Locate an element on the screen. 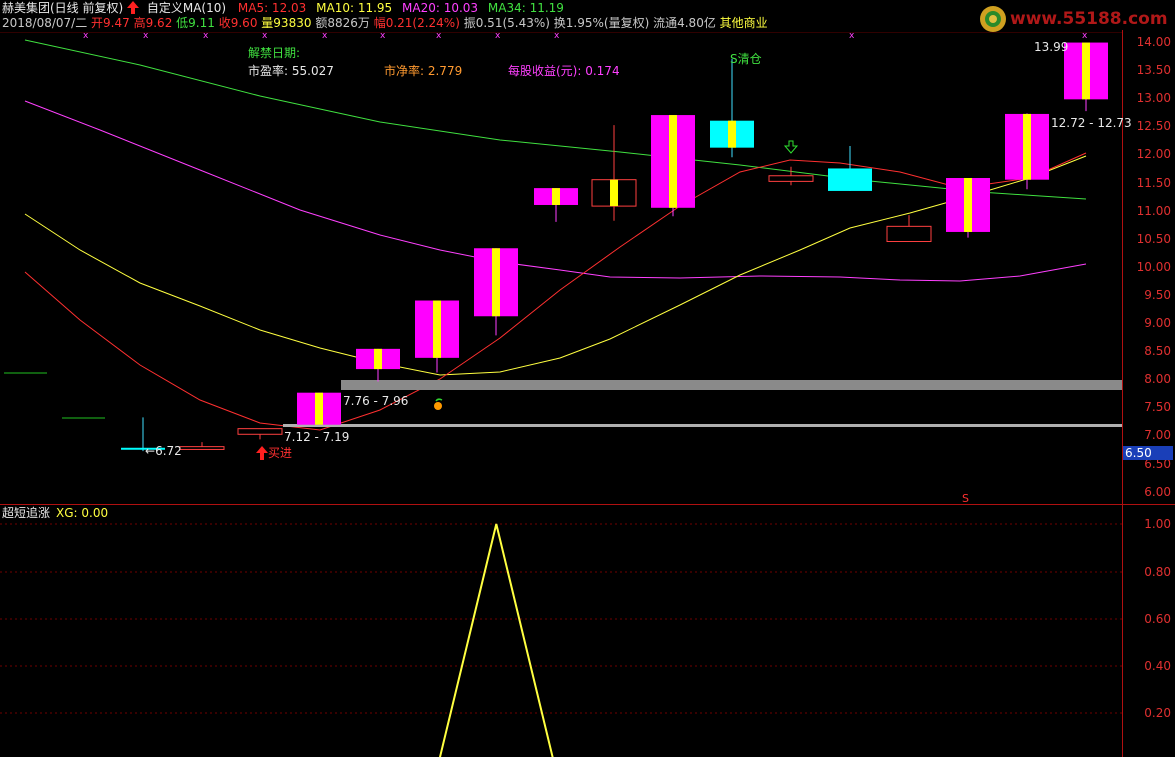 The width and height of the screenshot is (1175, 757). price-tick-label: 6.00 is located at coordinates (1157, 491).